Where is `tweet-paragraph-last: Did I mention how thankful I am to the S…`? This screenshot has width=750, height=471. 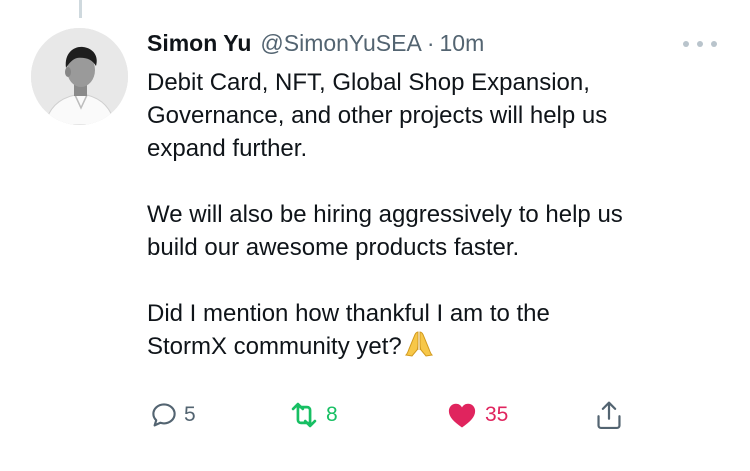 tweet-paragraph-last: Did I mention how thankful I am to the S… is located at coordinates (437, 330).